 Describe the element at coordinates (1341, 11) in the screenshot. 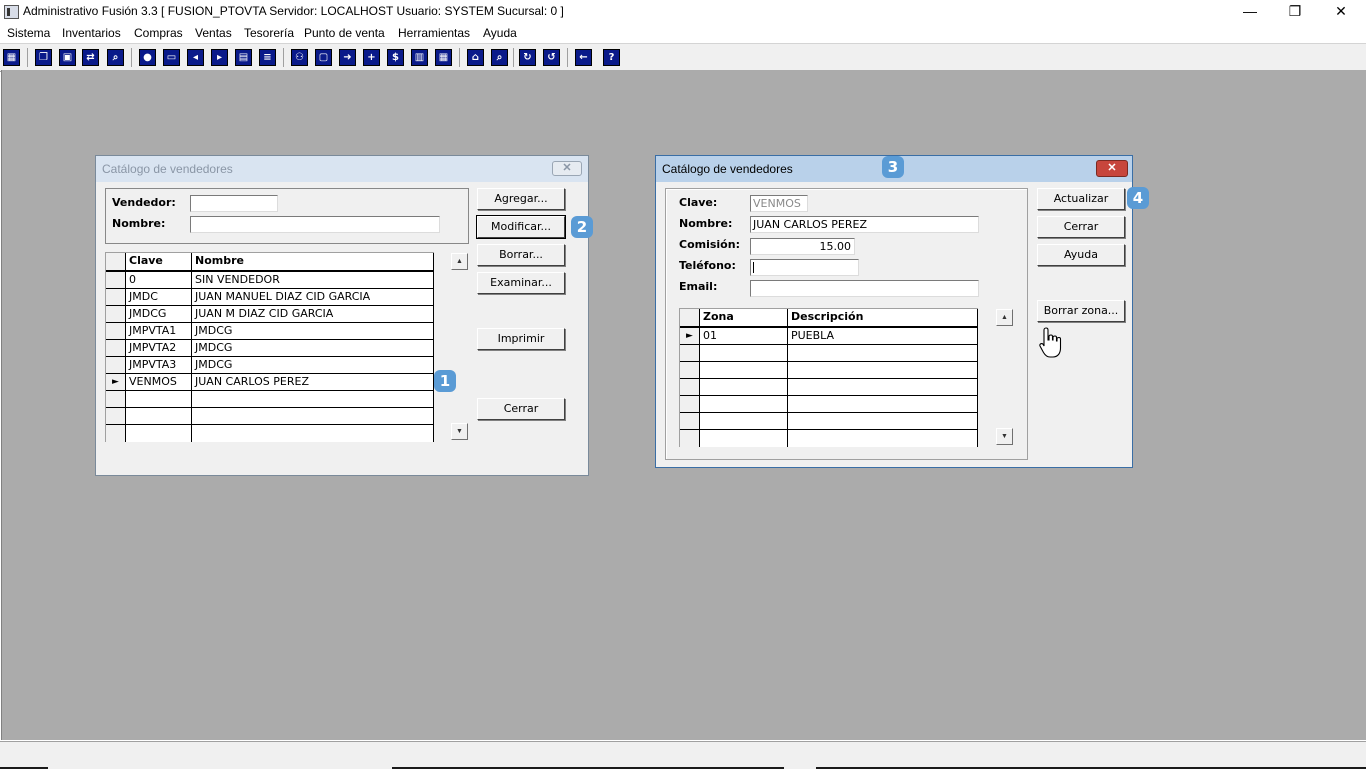

I see `close-window-button: ✕` at that location.